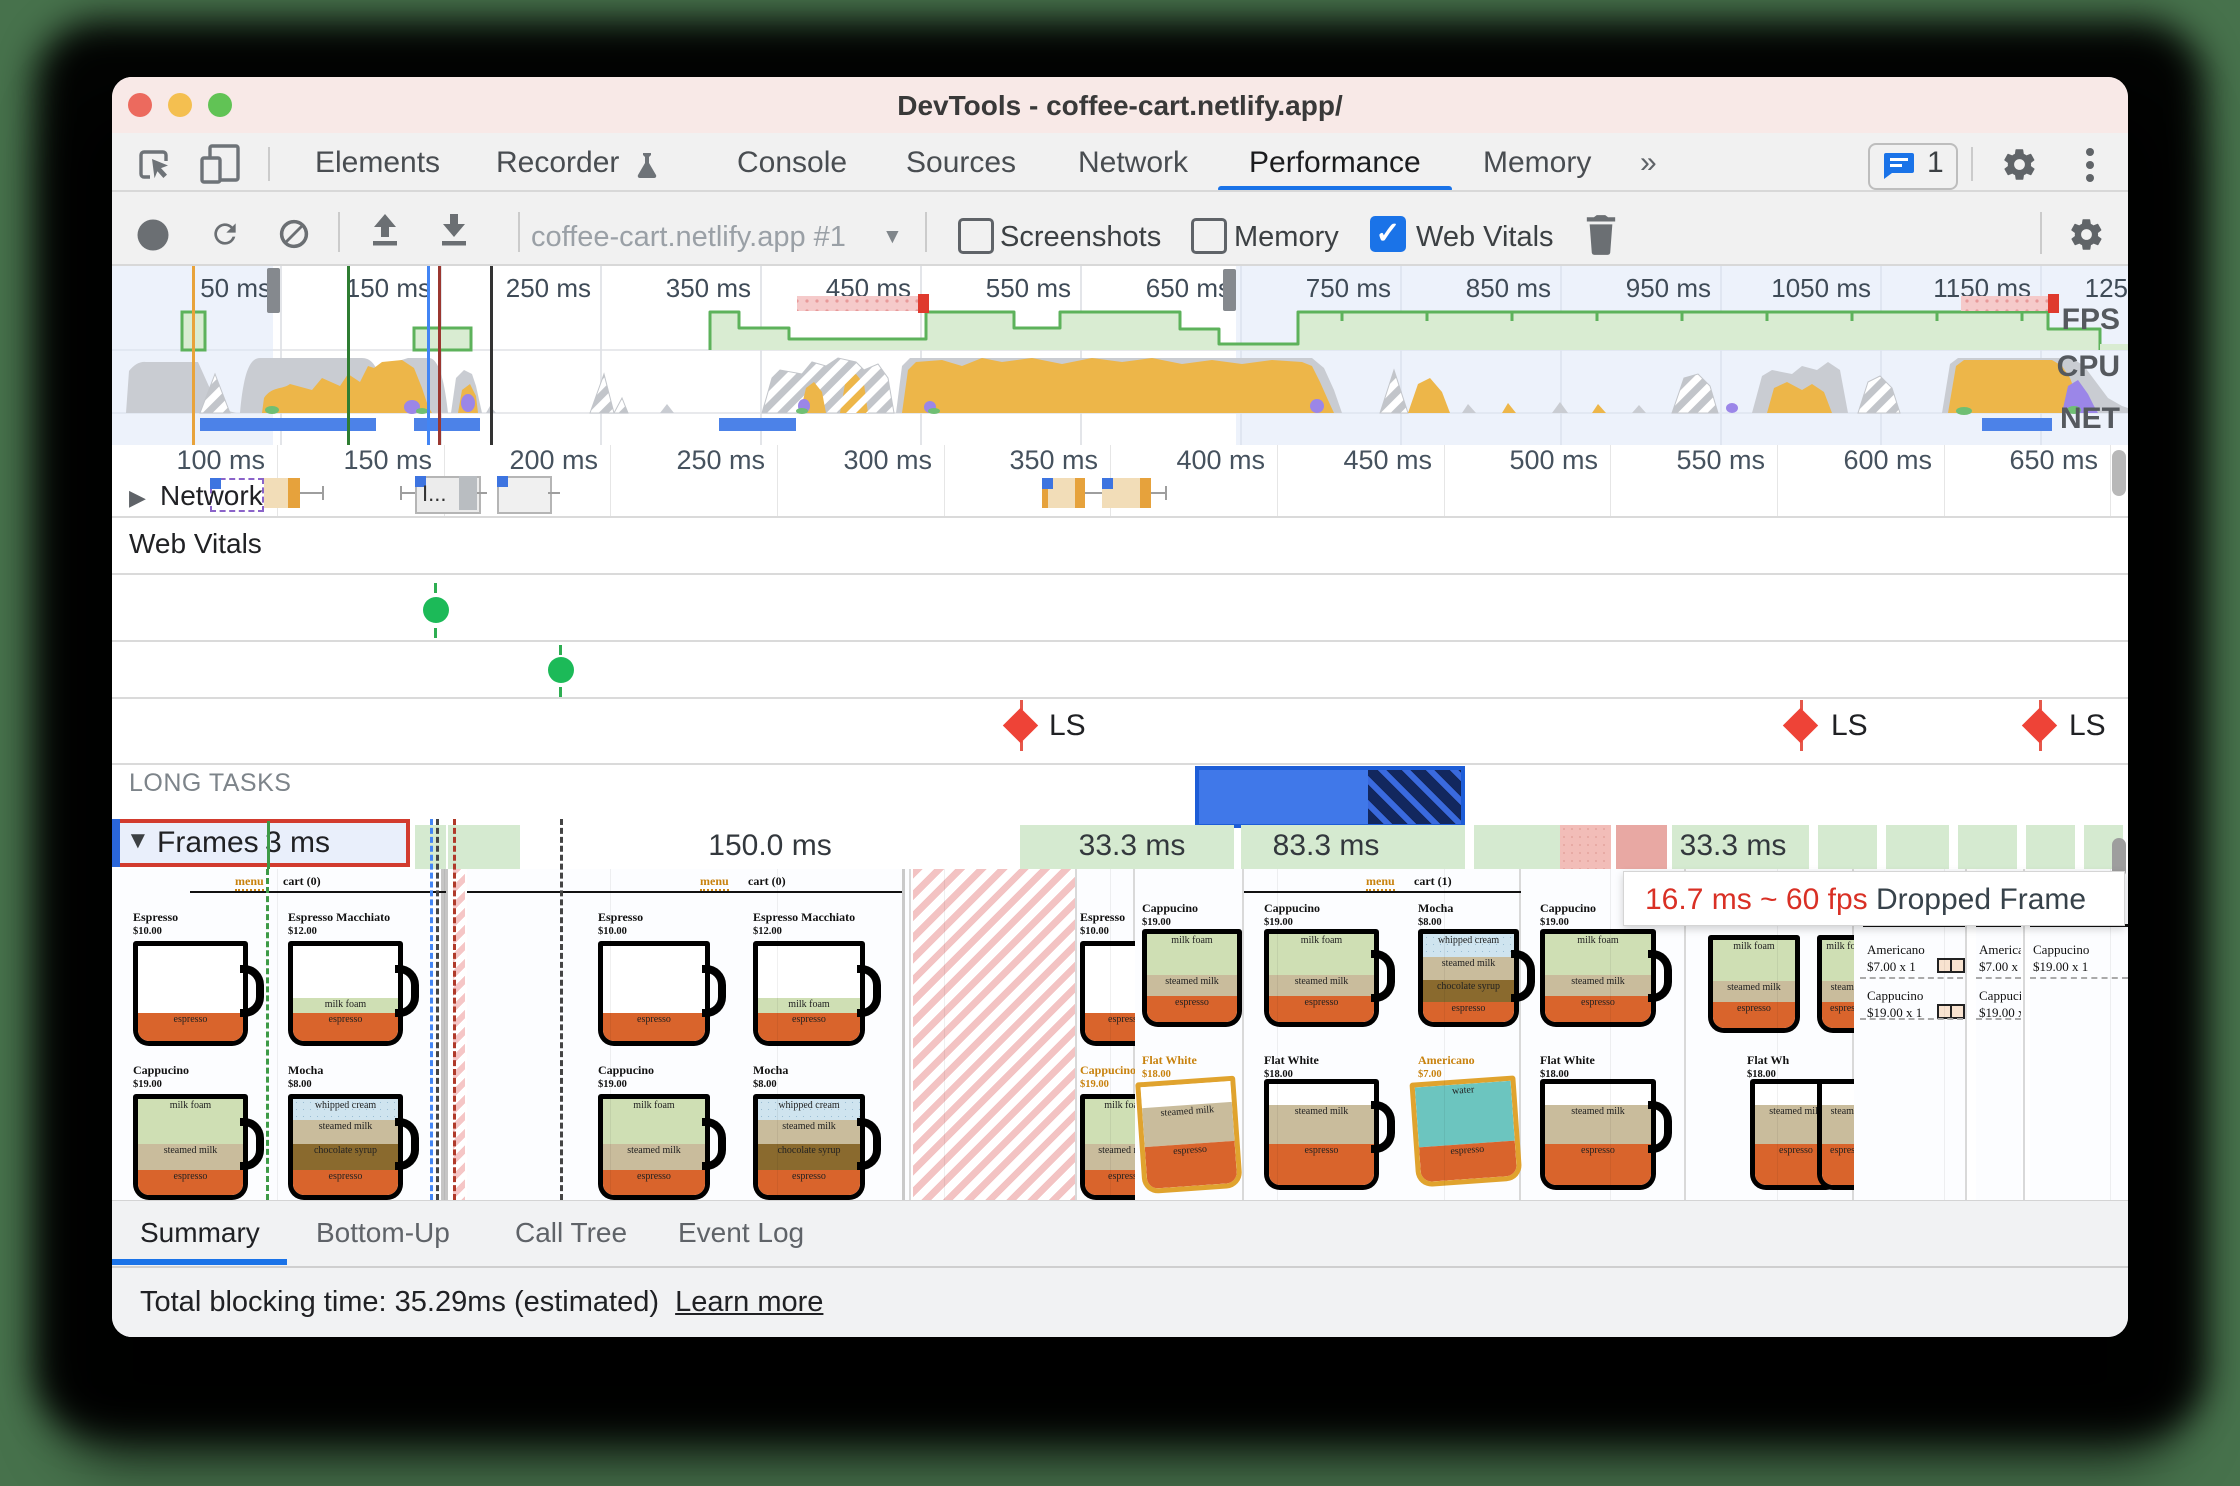  Describe the element at coordinates (2091, 319) in the screenshot. I see `svg-text: FPS` at that location.